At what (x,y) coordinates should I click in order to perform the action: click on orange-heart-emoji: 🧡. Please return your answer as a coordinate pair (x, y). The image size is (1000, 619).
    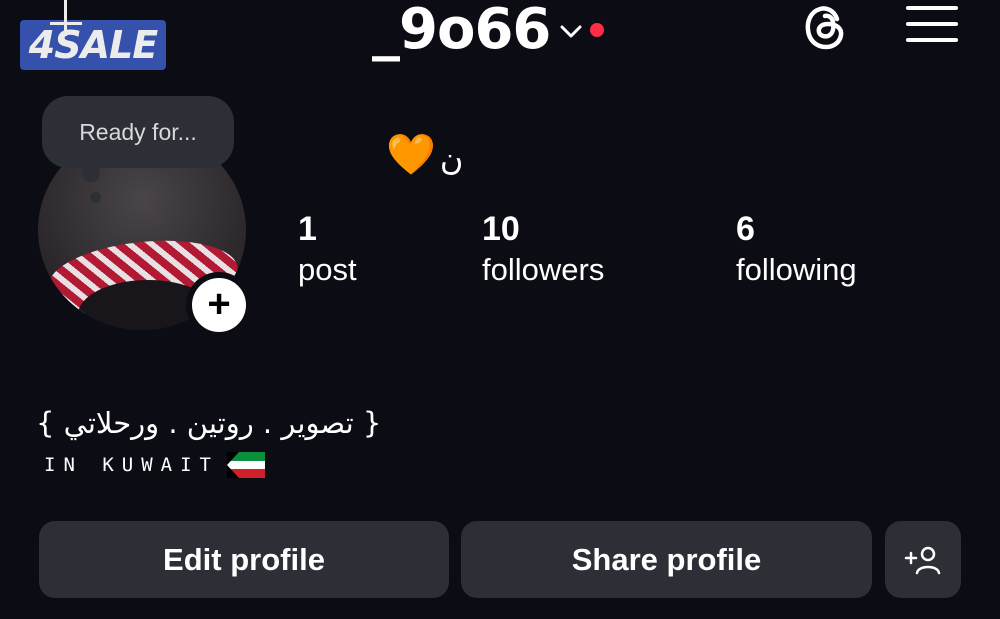
    Looking at the image, I should click on (411, 155).